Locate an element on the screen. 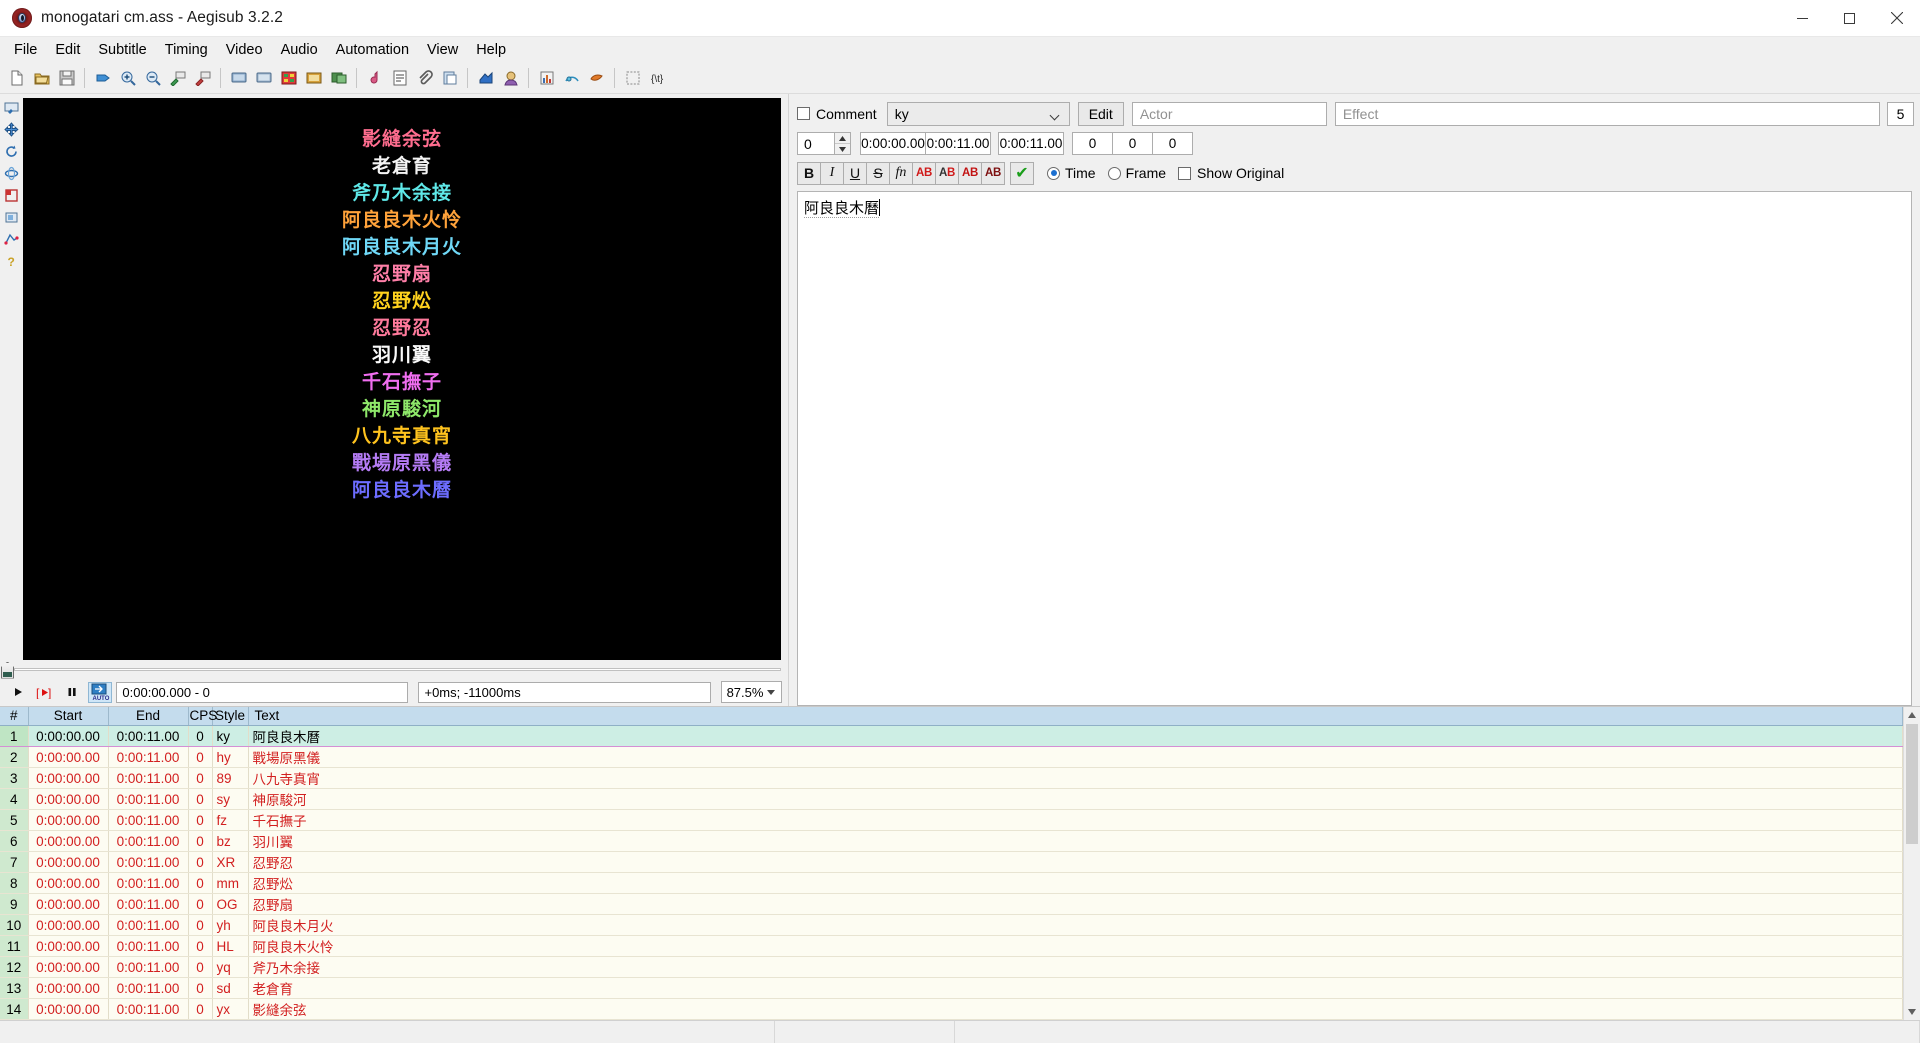  resample-icon is located at coordinates (571, 78).